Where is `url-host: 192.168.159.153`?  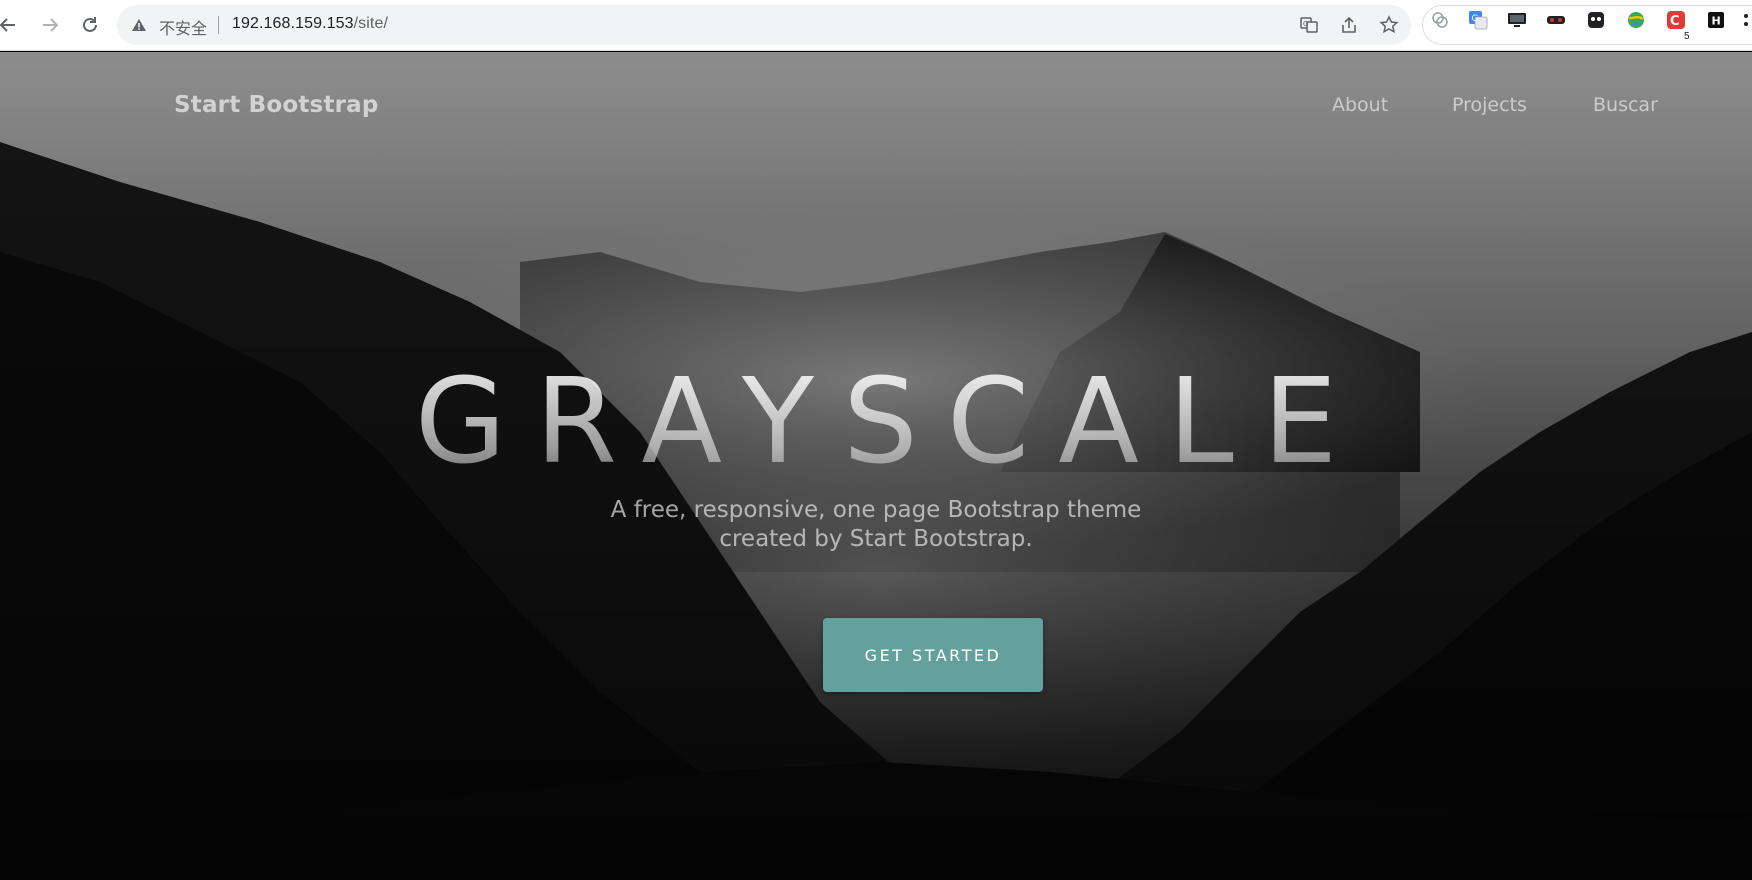
url-host: 192.168.159.153 is located at coordinates (293, 23).